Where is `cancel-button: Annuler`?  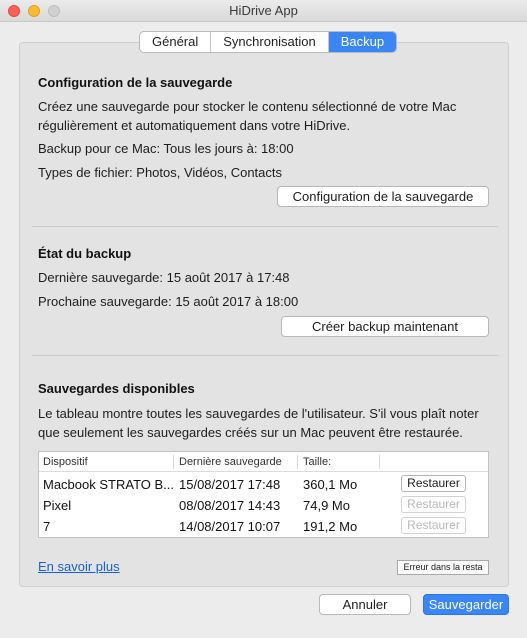
cancel-button: Annuler is located at coordinates (365, 604).